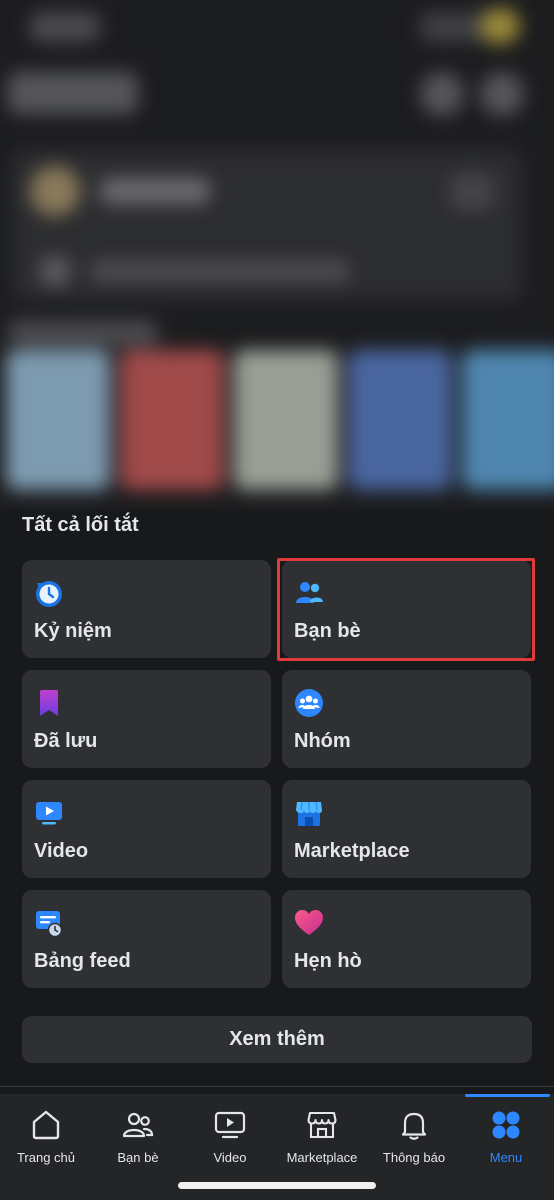 The image size is (554, 1200). What do you see at coordinates (146, 829) in the screenshot?
I see `shortcut-video: Video` at bounding box center [146, 829].